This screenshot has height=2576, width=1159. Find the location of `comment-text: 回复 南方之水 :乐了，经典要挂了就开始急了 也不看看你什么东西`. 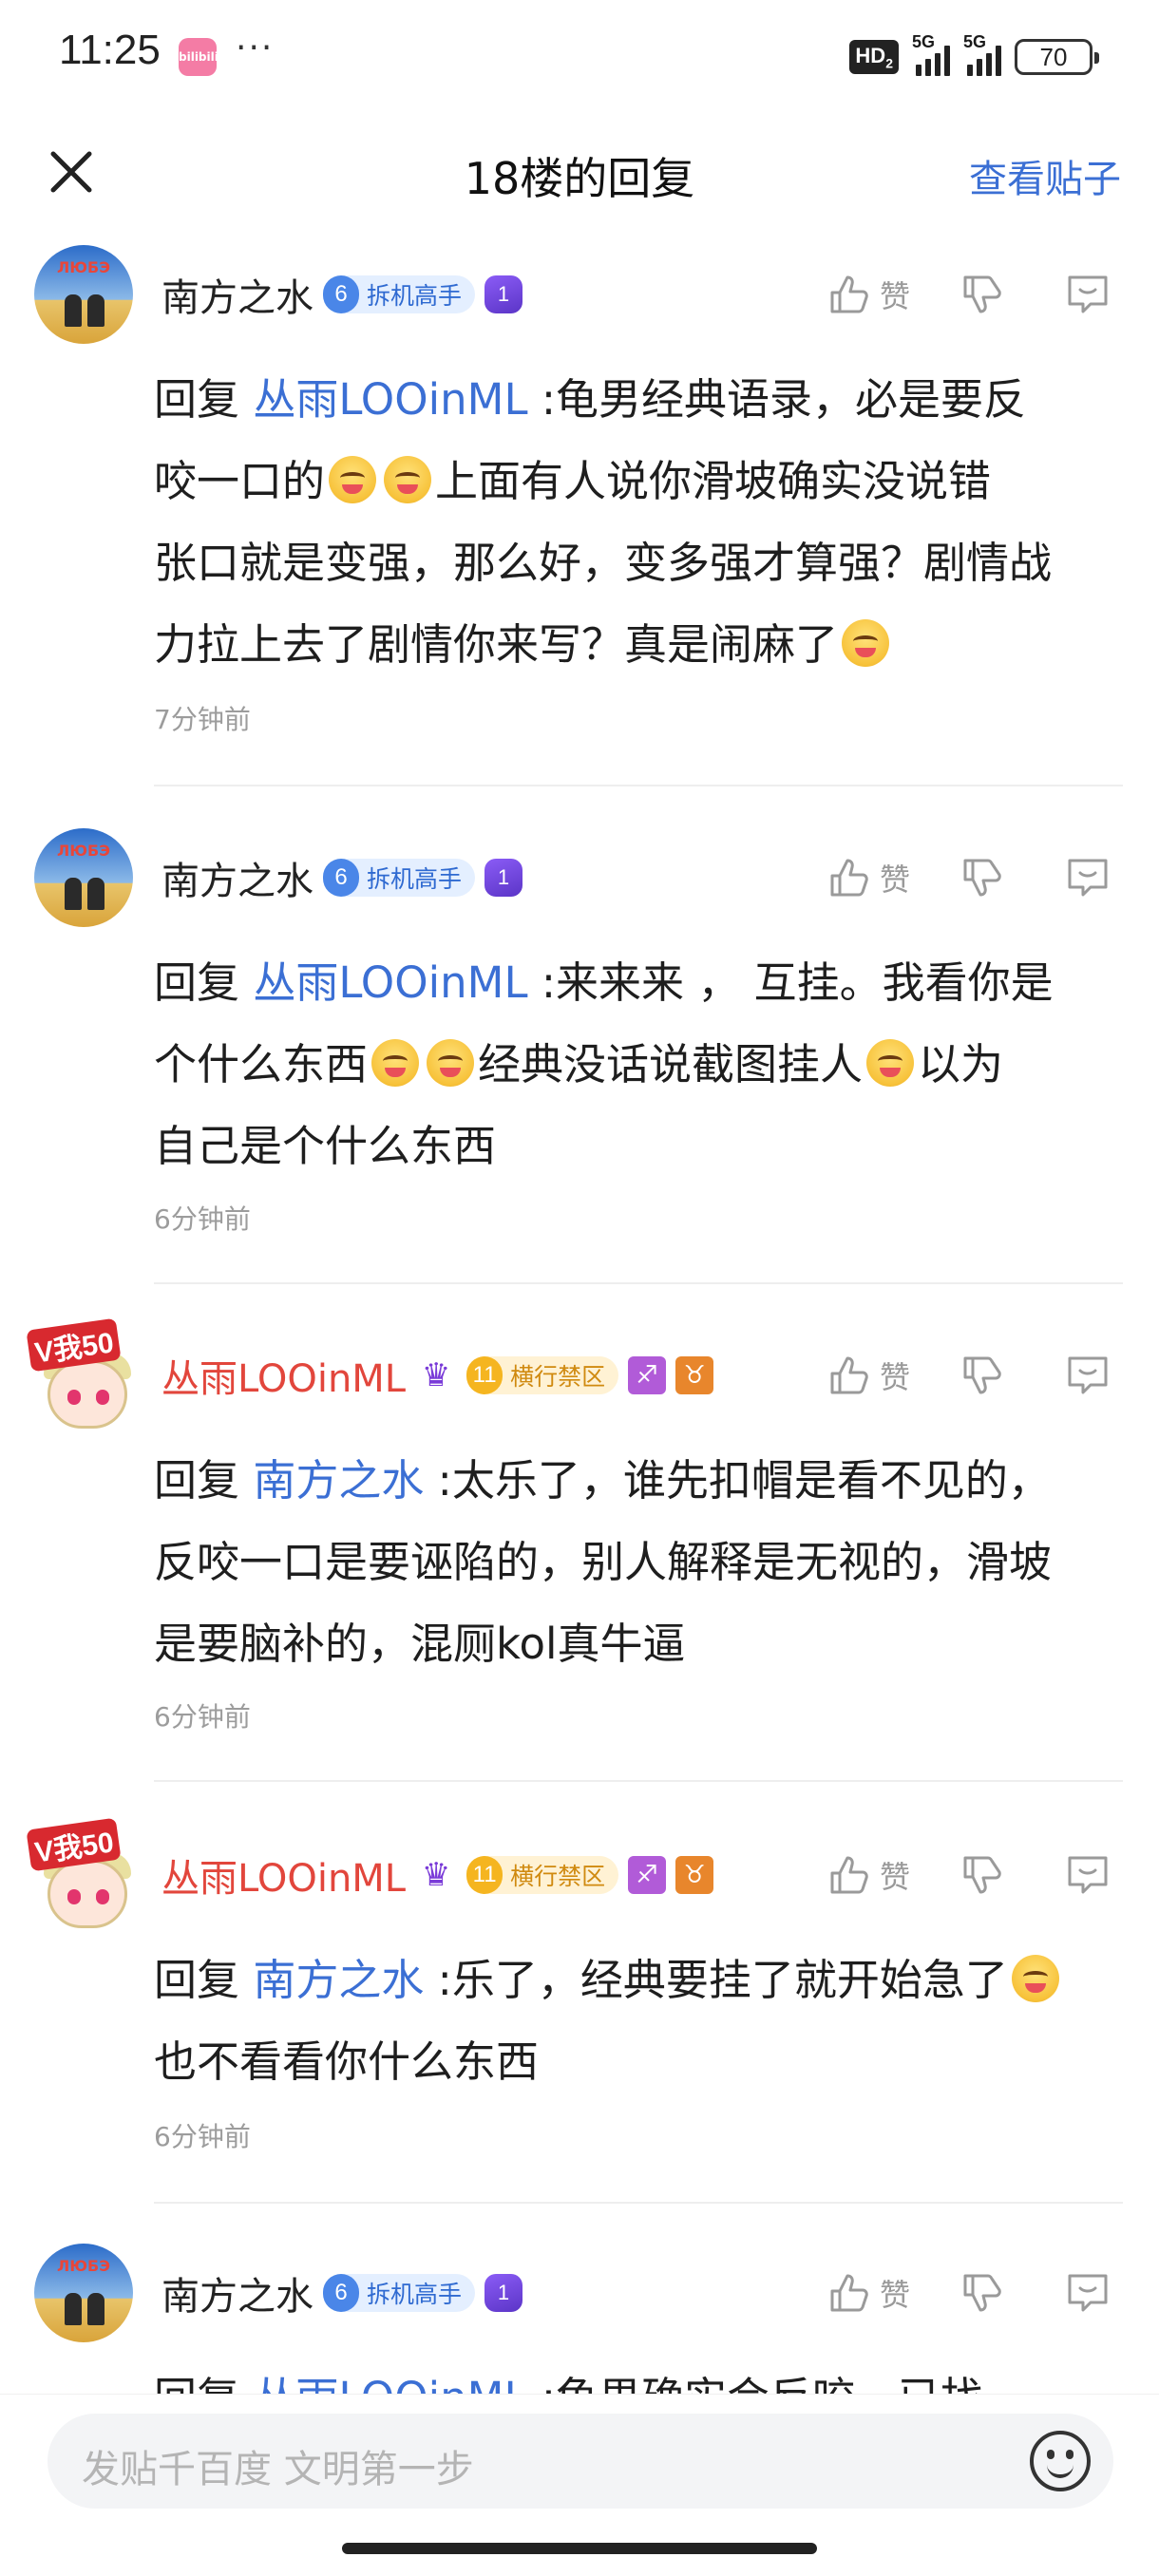

comment-text: 回复 南方之水 :乐了，经典要挂了就开始急了 也不看看你什么东西 is located at coordinates (638, 2021).